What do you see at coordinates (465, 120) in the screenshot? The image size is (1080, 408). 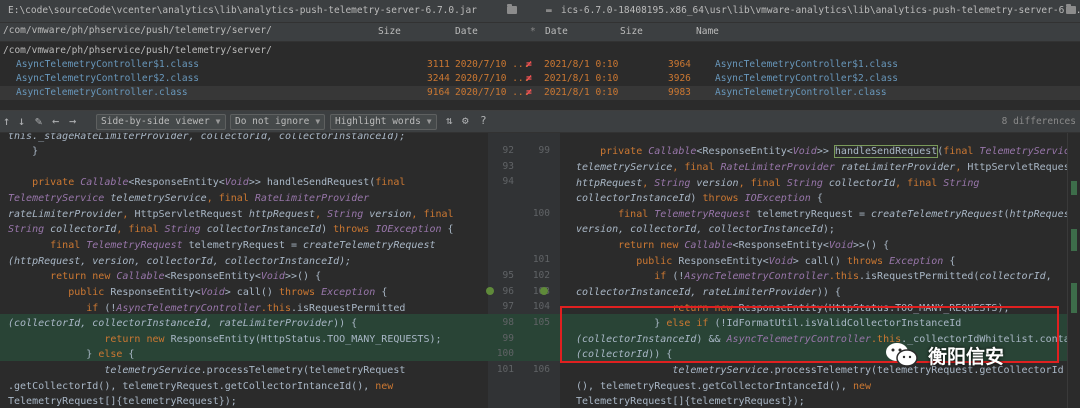 I see `settings-gear-icon: ⚙` at bounding box center [465, 120].